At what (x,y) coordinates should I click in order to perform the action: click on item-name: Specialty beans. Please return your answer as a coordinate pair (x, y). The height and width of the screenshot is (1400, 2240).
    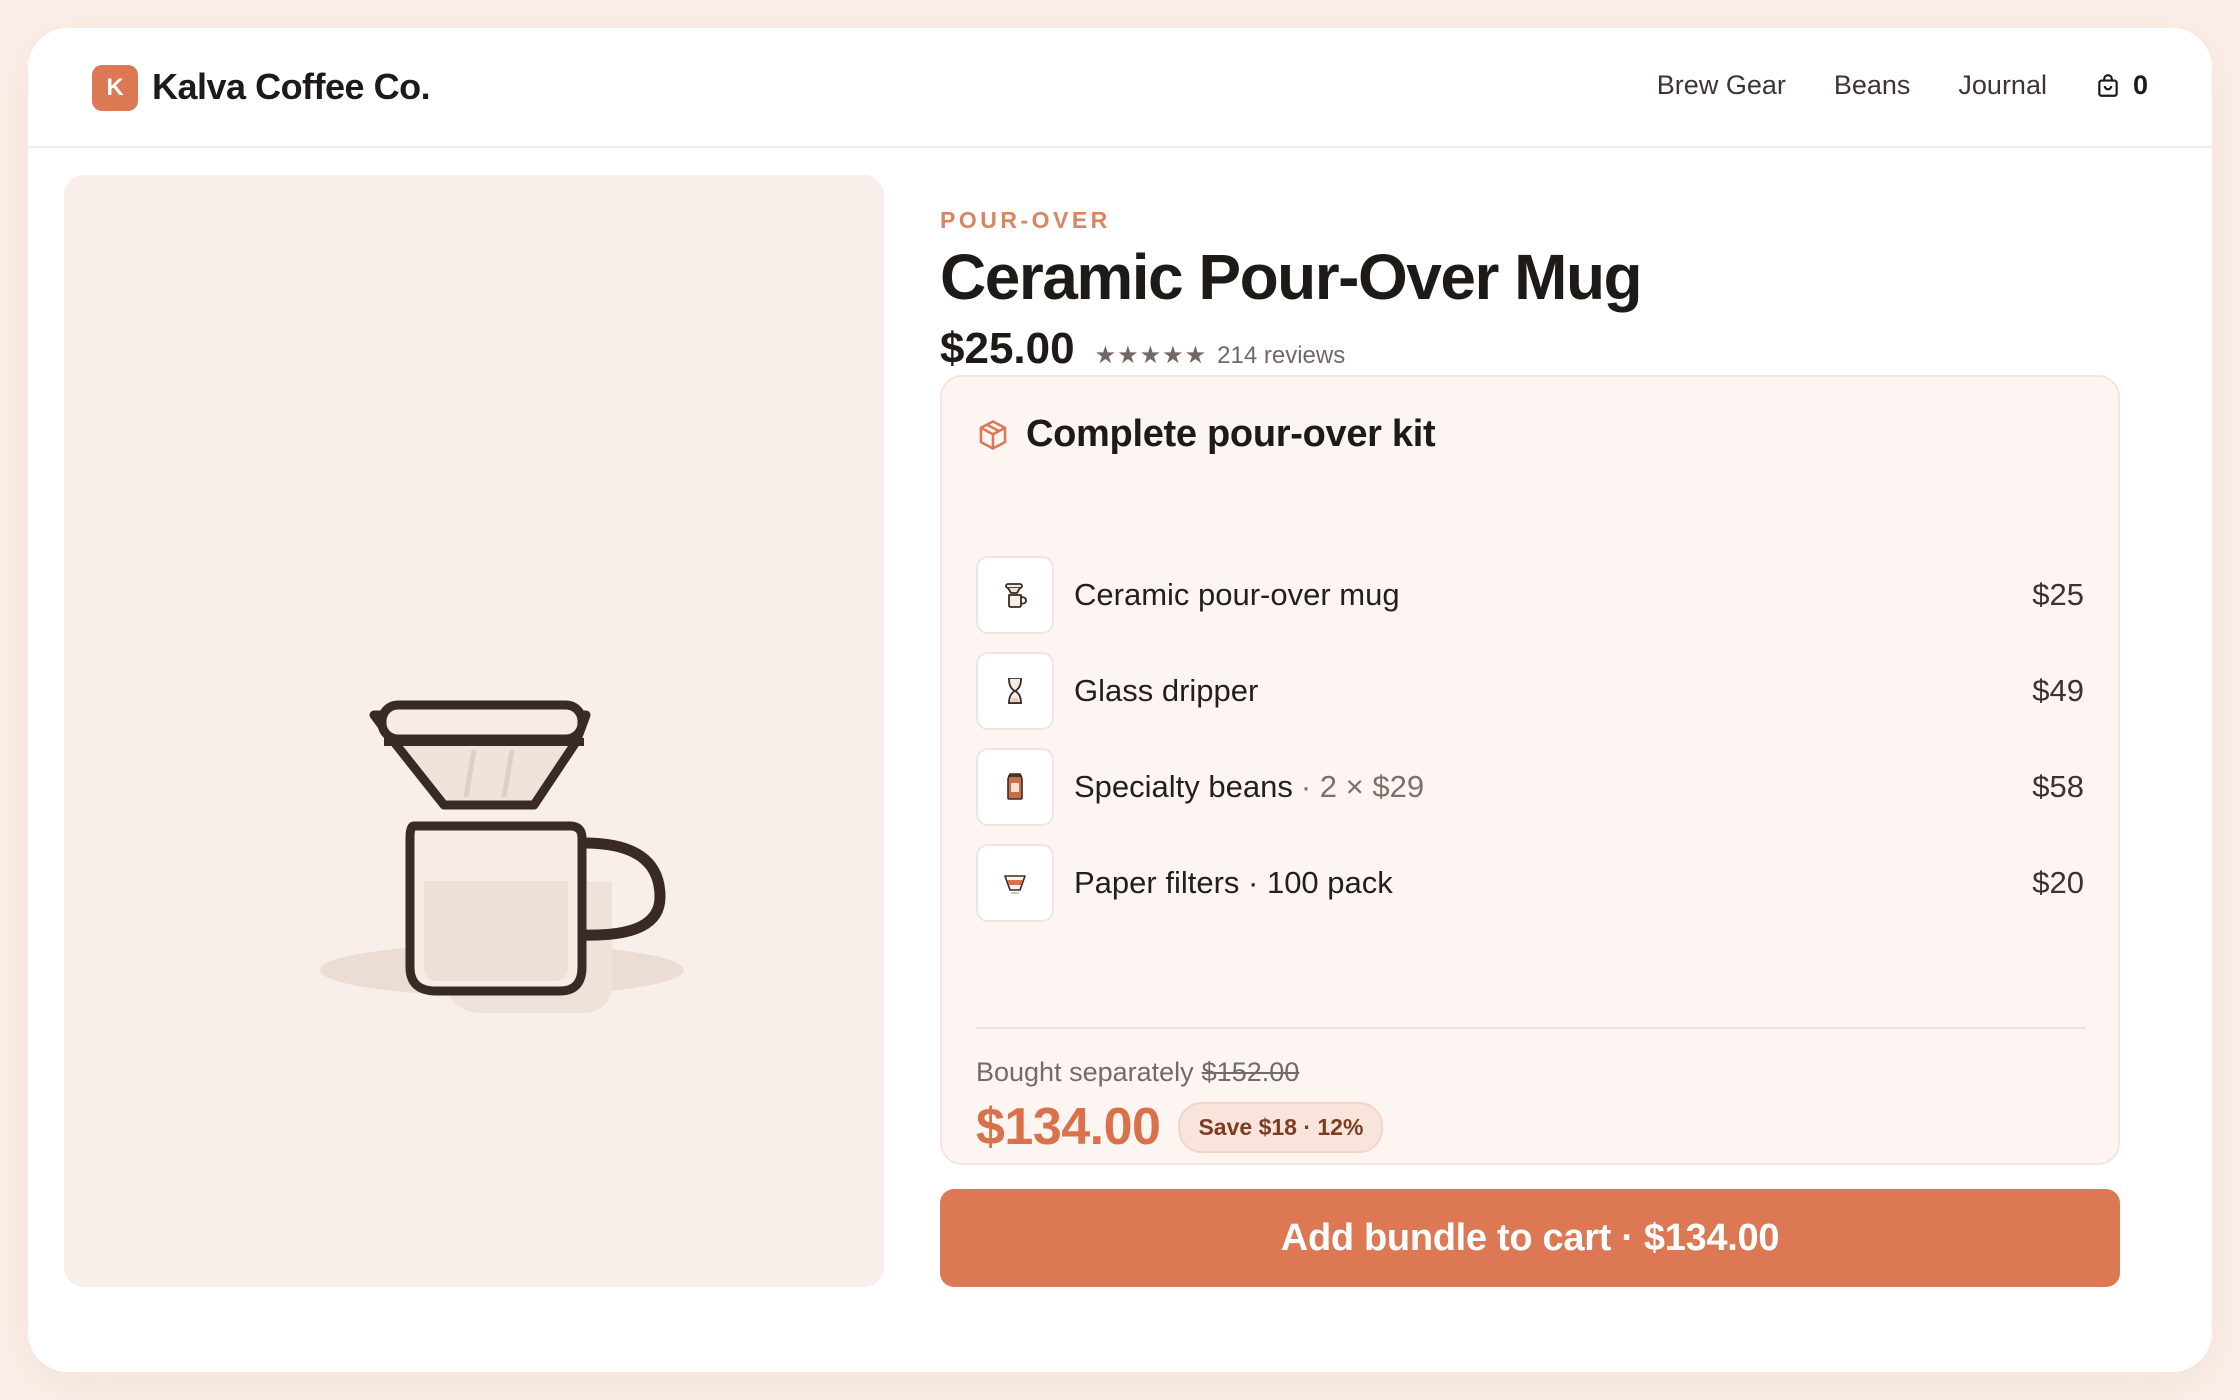
    Looking at the image, I should click on (1183, 786).